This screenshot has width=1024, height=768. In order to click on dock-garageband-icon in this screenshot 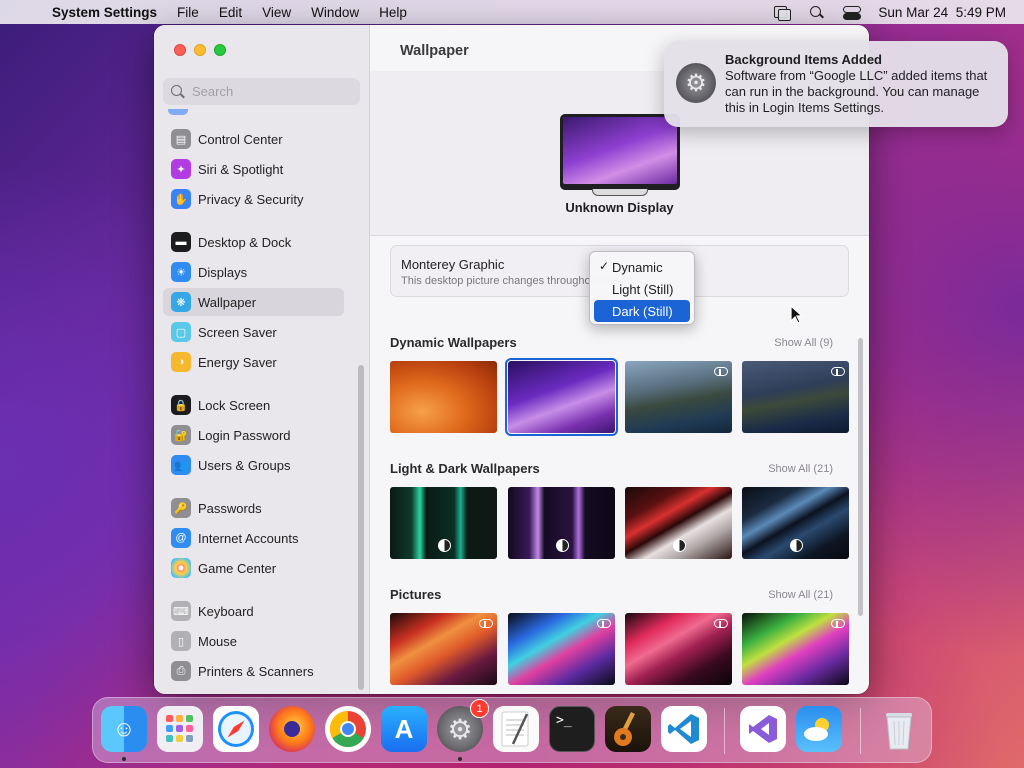, I will do `click(628, 729)`.